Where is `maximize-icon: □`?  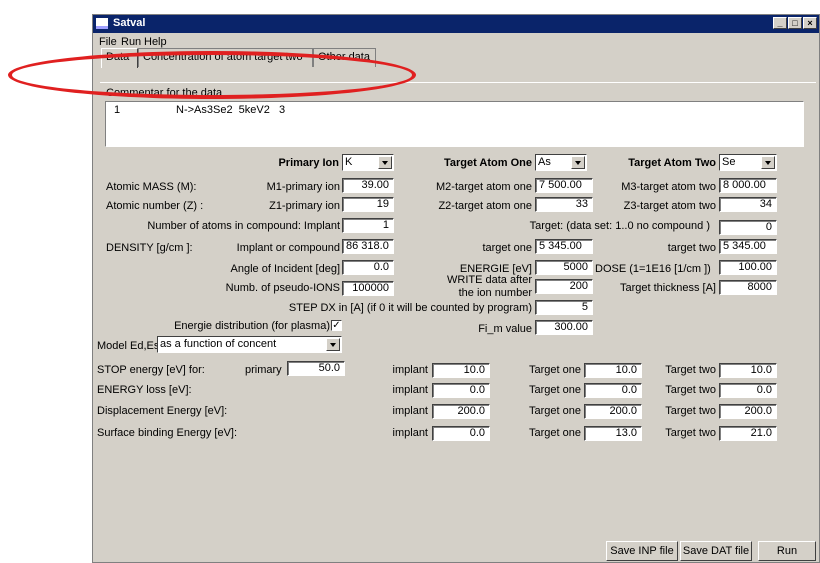
maximize-icon: □ is located at coordinates (795, 23).